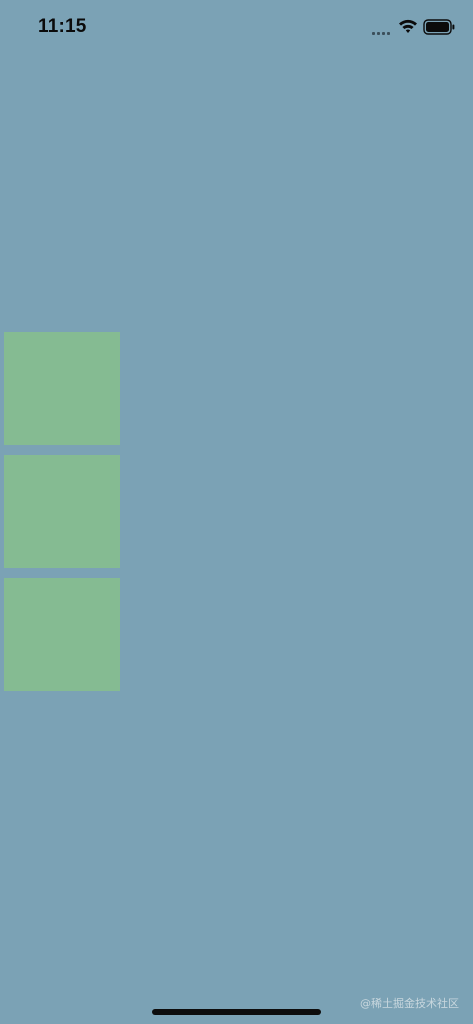  Describe the element at coordinates (439, 27) in the screenshot. I see `battery-icon` at that location.